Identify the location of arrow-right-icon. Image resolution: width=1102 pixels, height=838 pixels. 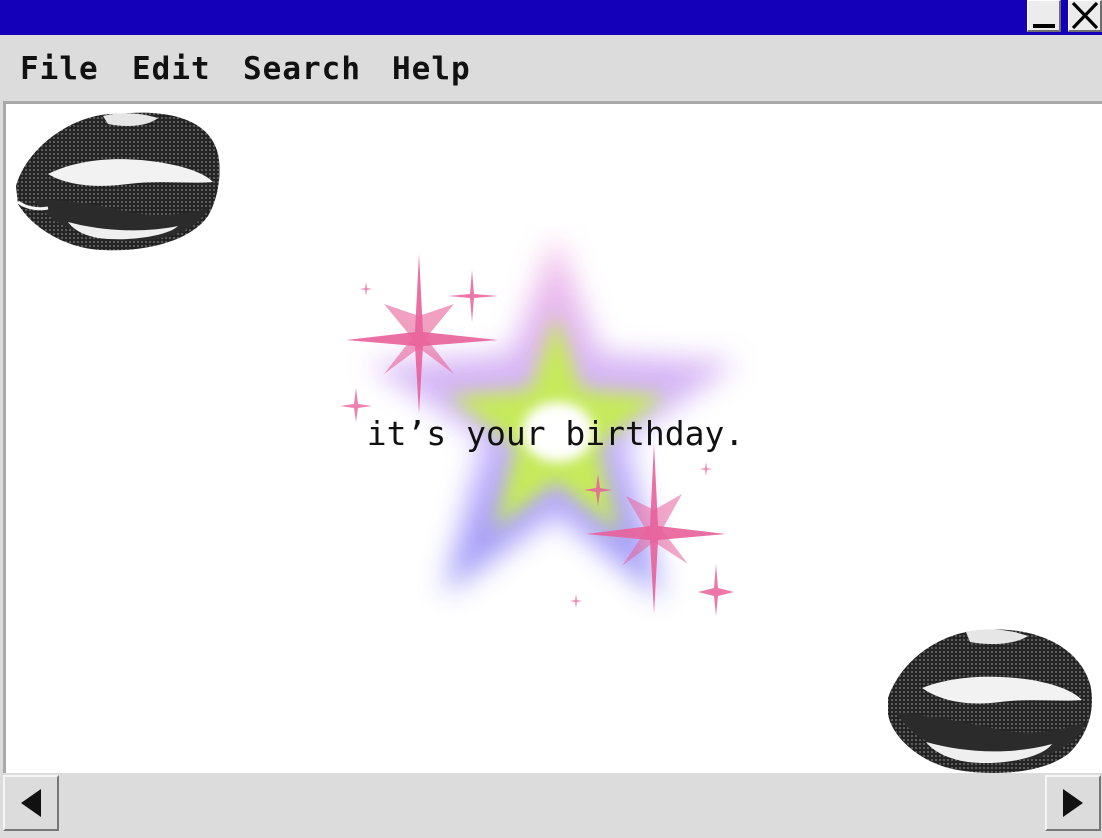
(1073, 803).